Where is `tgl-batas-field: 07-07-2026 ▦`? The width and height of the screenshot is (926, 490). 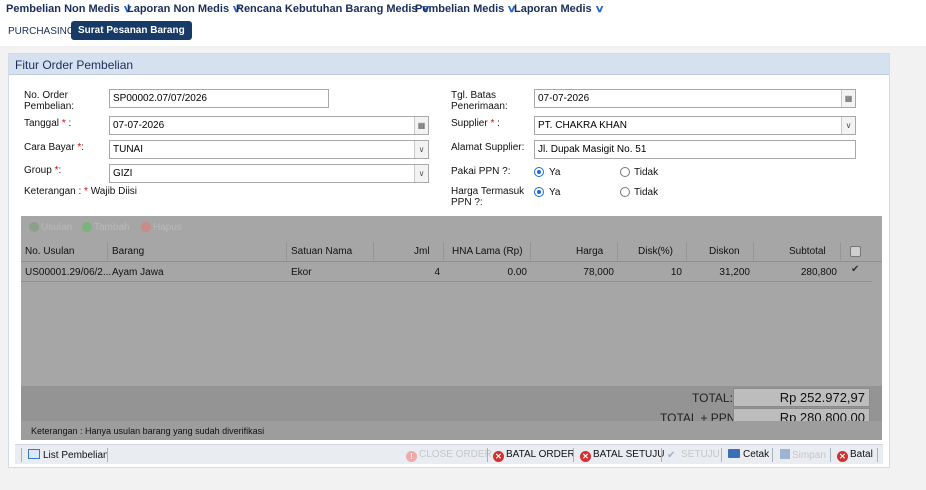
tgl-batas-field: 07-07-2026 ▦ is located at coordinates (695, 98).